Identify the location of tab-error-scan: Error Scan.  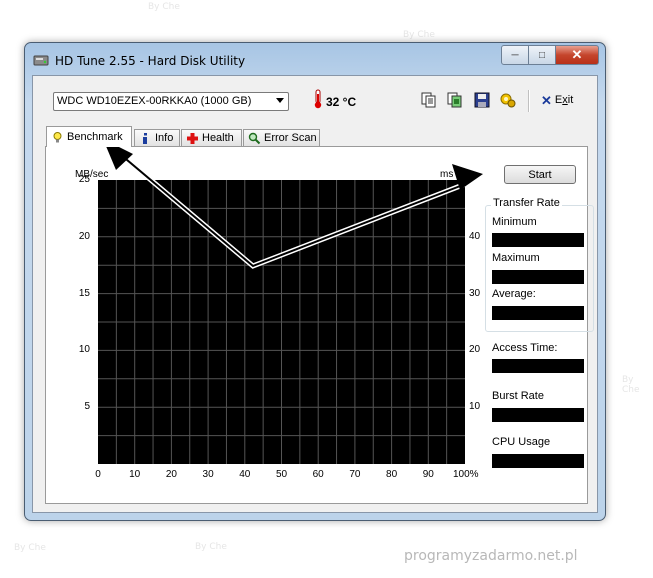
(281, 137).